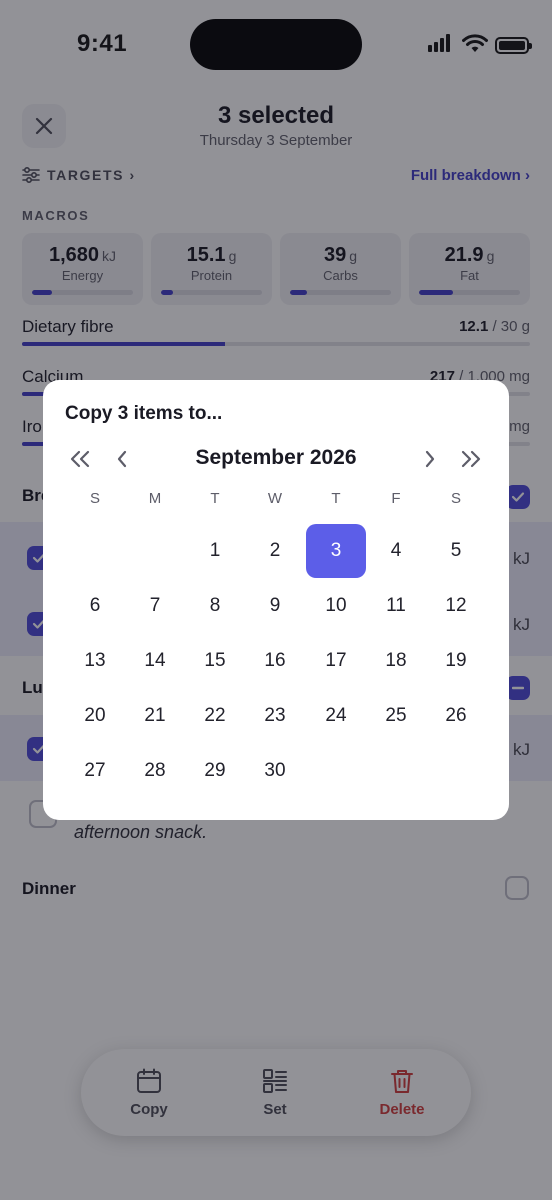 This screenshot has width=552, height=1200. Describe the element at coordinates (215, 716) in the screenshot. I see `calendar-day: 22` at that location.